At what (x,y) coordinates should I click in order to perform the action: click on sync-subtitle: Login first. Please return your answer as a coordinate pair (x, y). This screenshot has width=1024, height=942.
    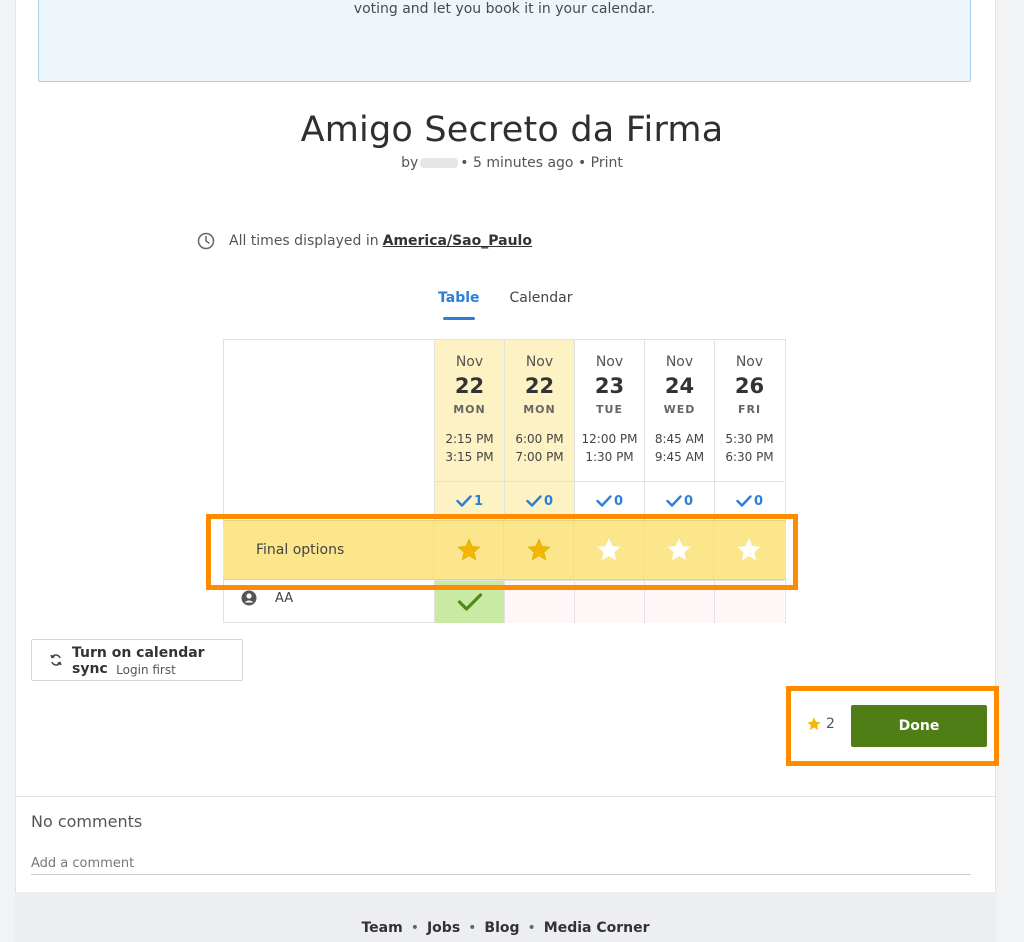
    Looking at the image, I should click on (146, 670).